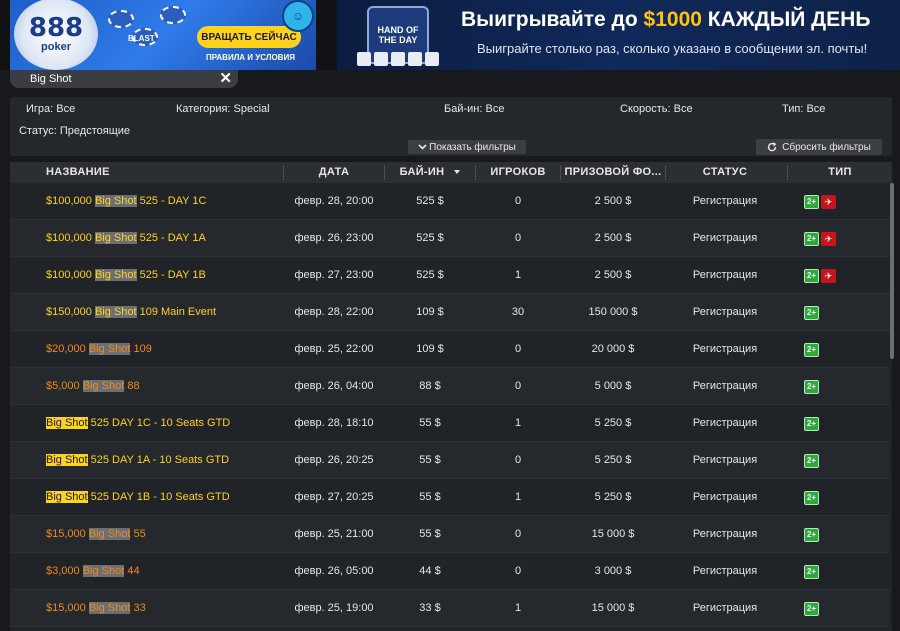 The width and height of the screenshot is (900, 631). I want to click on mascot-icon: ☺, so click(298, 16).